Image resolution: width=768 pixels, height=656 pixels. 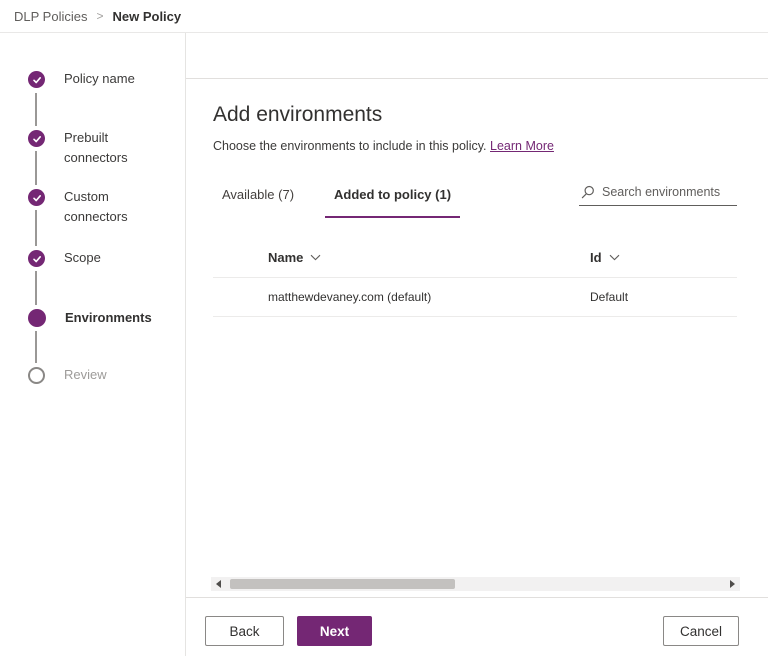 What do you see at coordinates (286, 257) in the screenshot?
I see `column-header-label: Name` at bounding box center [286, 257].